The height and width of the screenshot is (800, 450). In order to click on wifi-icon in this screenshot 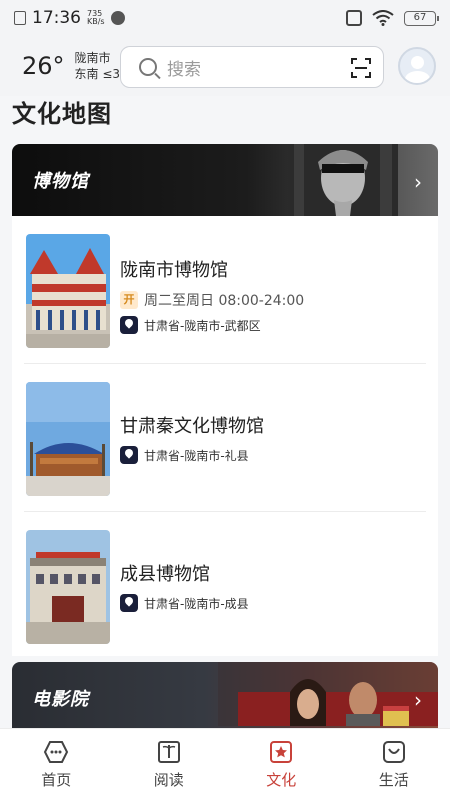, I will do `click(383, 18)`.